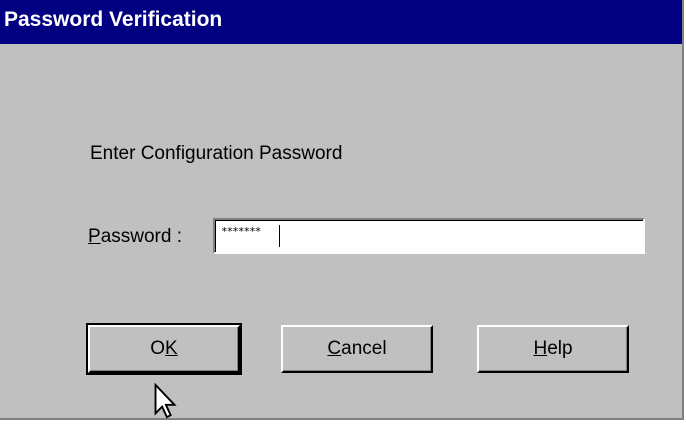 The height and width of the screenshot is (424, 686). What do you see at coordinates (334, 348) in the screenshot?
I see `cancel-button-mnemonic: C` at bounding box center [334, 348].